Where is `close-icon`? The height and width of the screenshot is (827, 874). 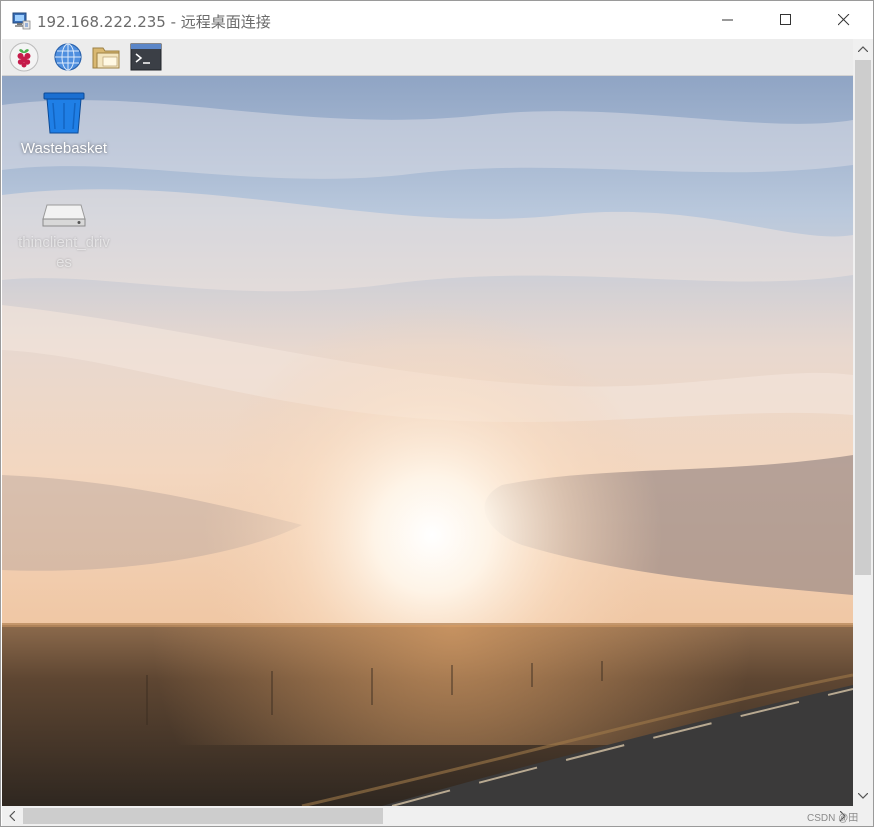
close-icon is located at coordinates (844, 20).